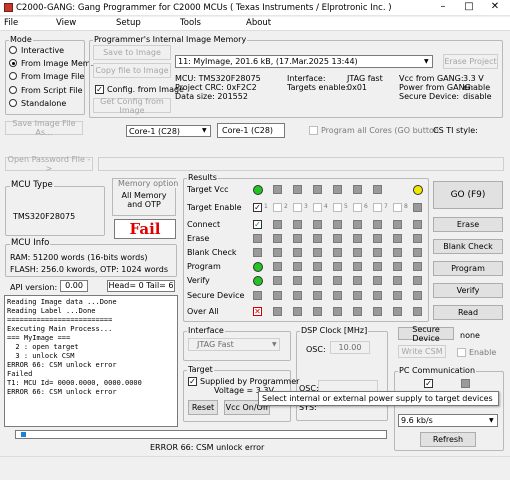 The width and height of the screenshot is (510, 480). Describe the element at coordinates (257, 311) in the screenshot. I see `overall-status: ✕` at that location.